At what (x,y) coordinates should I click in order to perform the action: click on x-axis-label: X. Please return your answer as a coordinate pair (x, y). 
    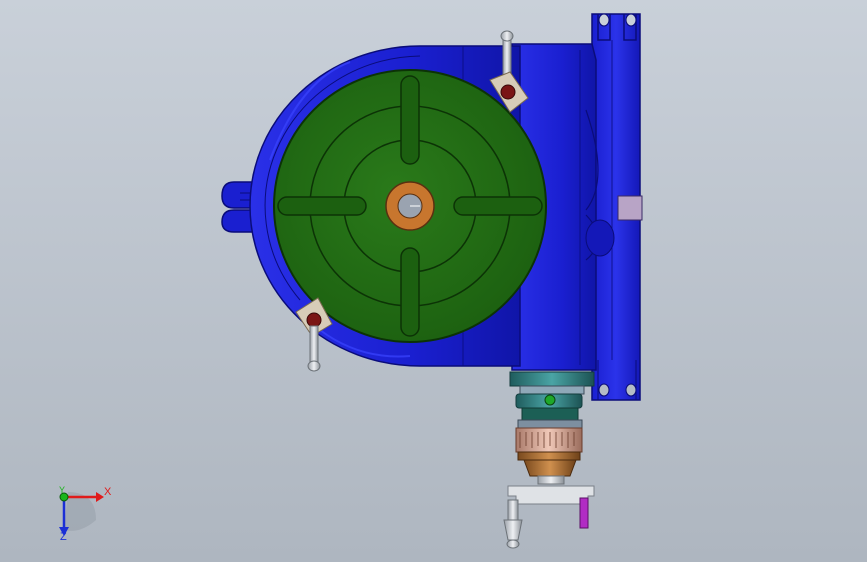
    Looking at the image, I should click on (108, 492).